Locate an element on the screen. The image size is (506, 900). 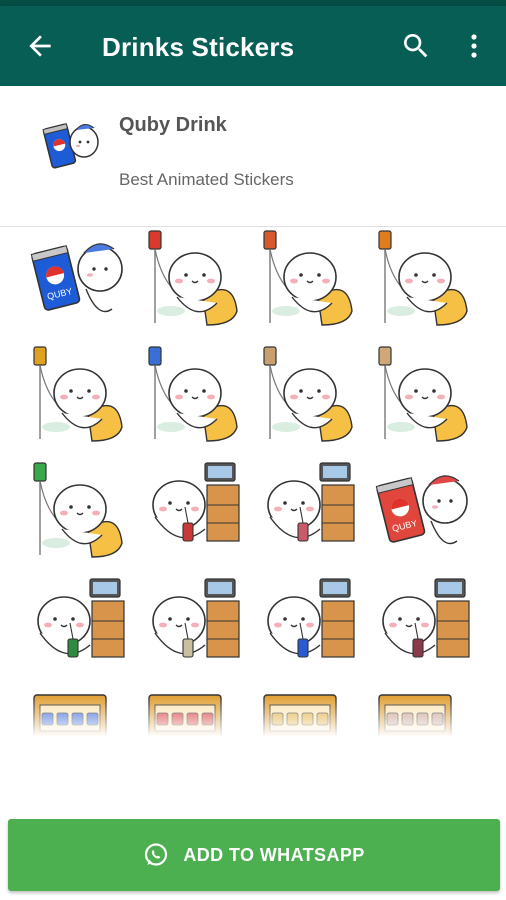
pack-name: Quby Drink is located at coordinates (173, 125).